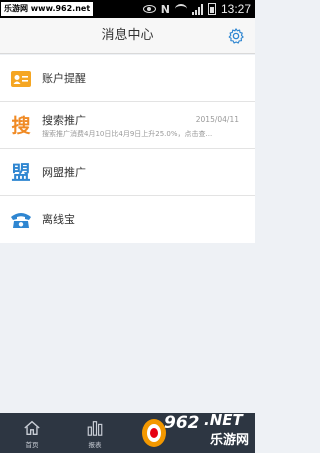 The width and height of the screenshot is (320, 453). I want to click on watermark-label: 乐游网 www.962.net, so click(47, 9).